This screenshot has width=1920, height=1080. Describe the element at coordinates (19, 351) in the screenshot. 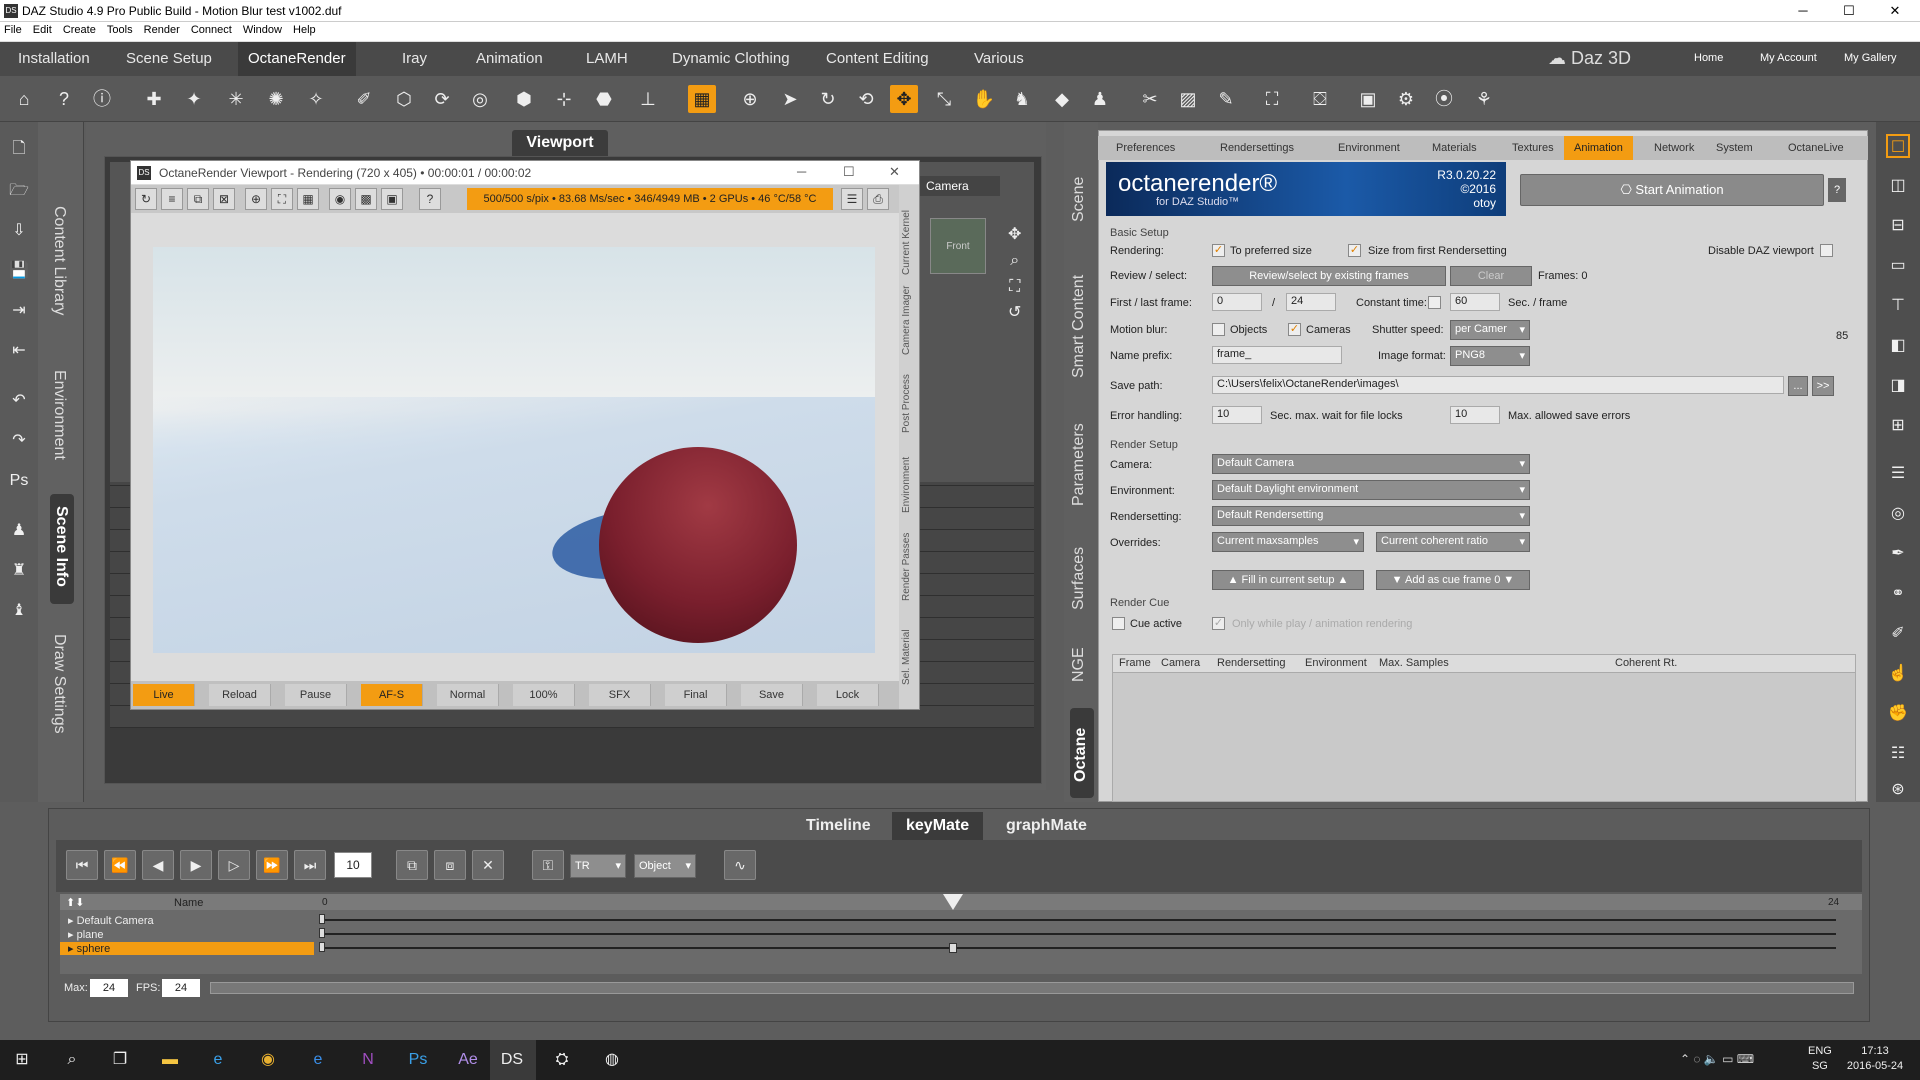

I see `export-icon: ⇤` at that location.